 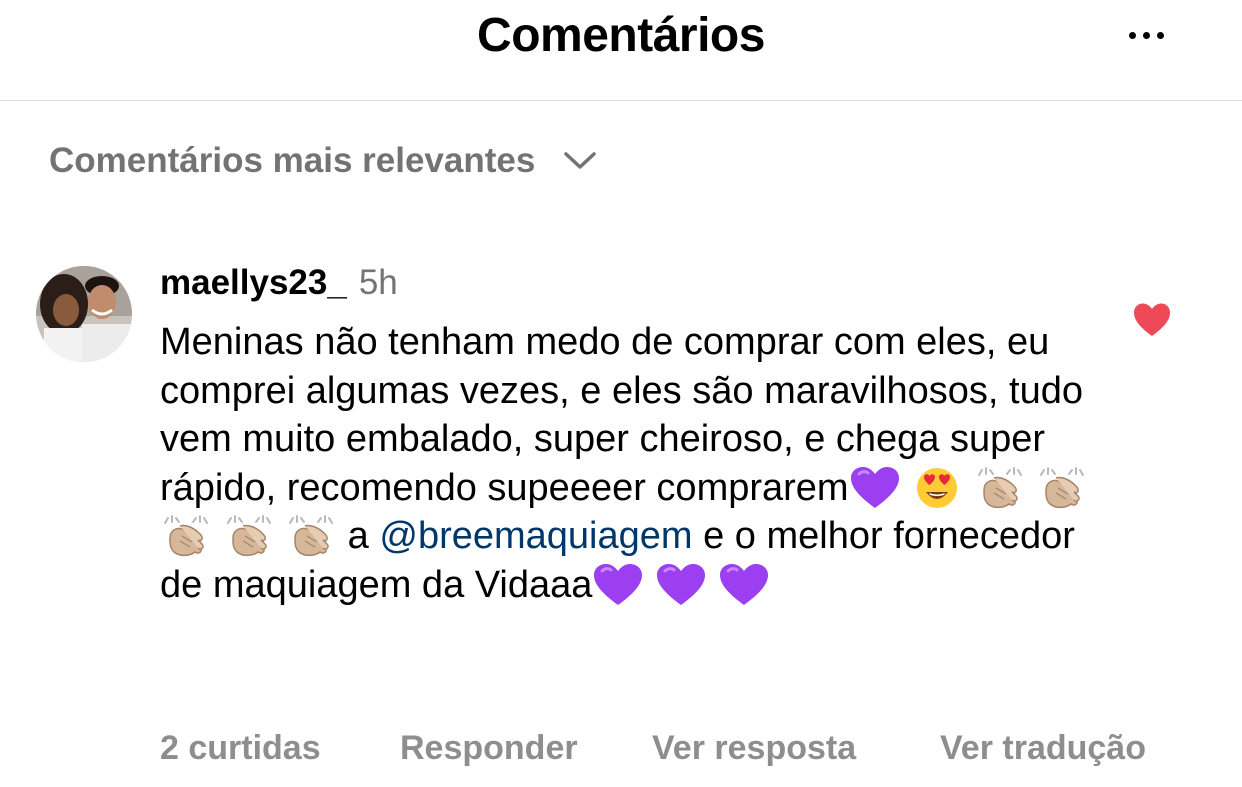 I want to click on reply-button: Responder, so click(x=489, y=748).